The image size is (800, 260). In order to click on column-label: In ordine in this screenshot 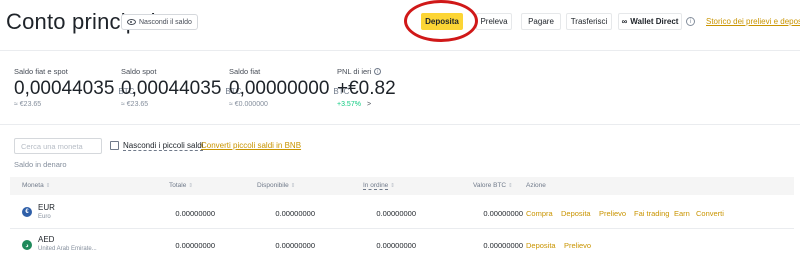, I will do `click(376, 186)`.